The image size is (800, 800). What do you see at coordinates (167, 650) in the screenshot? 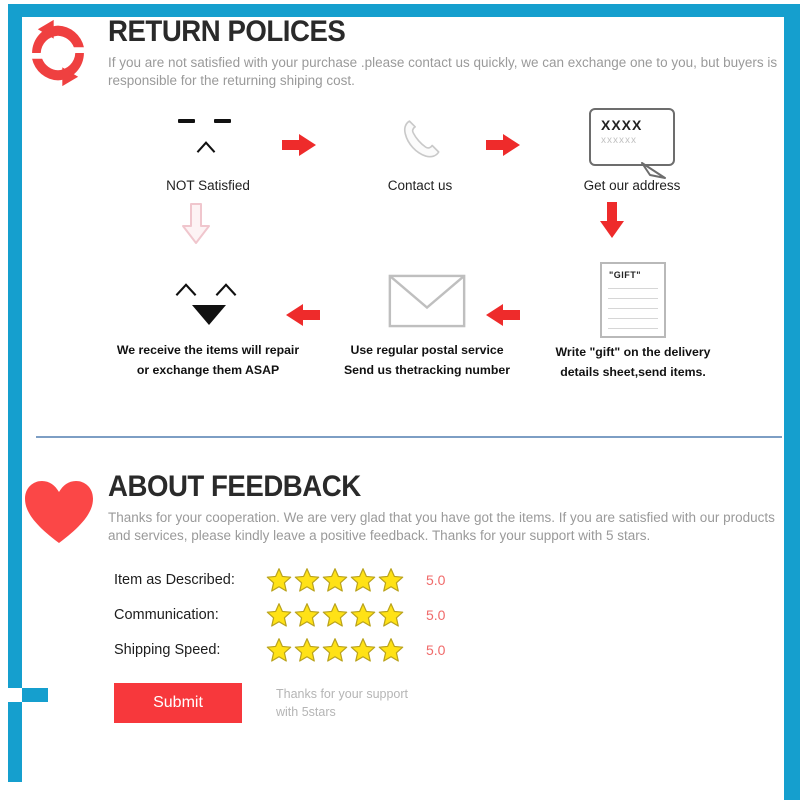
I see `rating-label: Shipping Speed:` at bounding box center [167, 650].